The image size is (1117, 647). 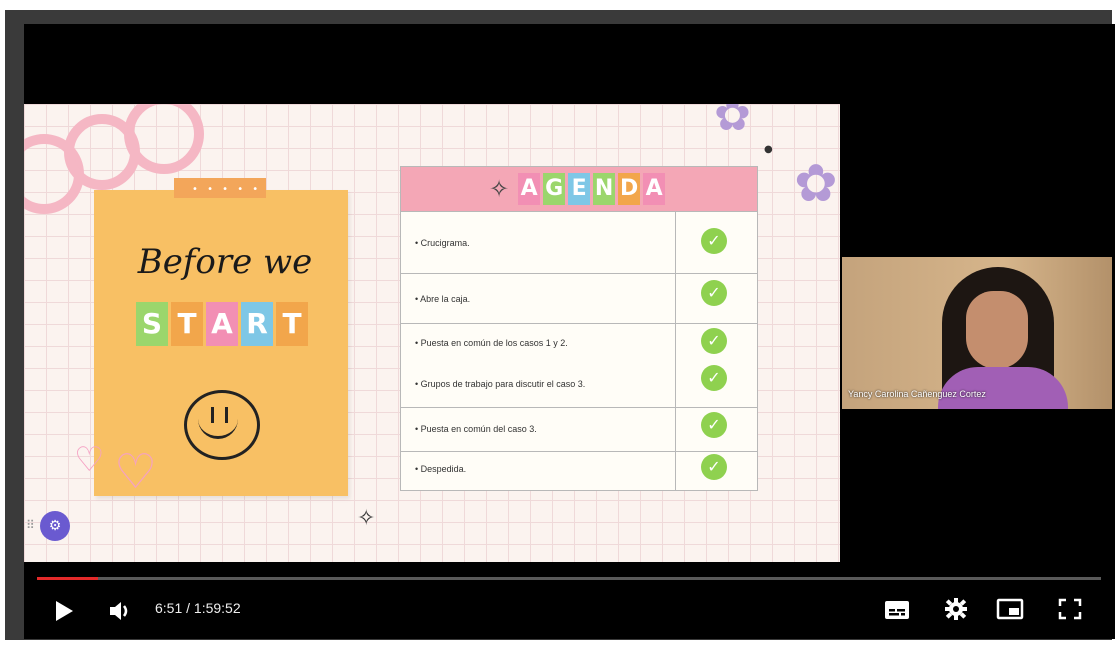 I want to click on person-face, so click(x=997, y=330).